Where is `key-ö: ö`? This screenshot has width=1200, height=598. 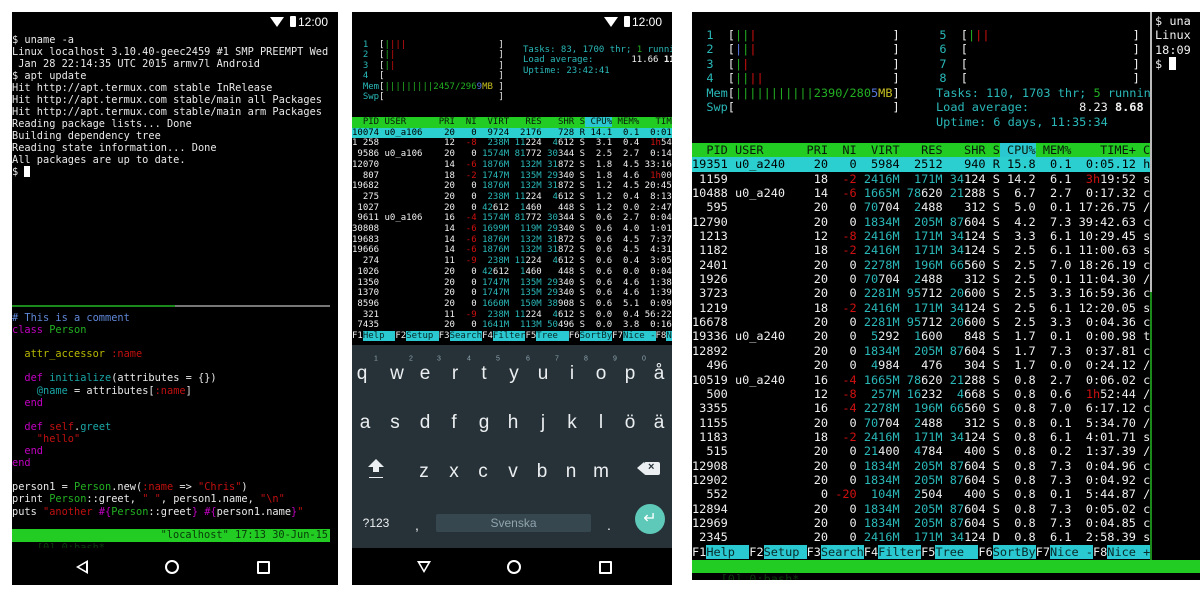
key-ö: ö is located at coordinates (630, 423).